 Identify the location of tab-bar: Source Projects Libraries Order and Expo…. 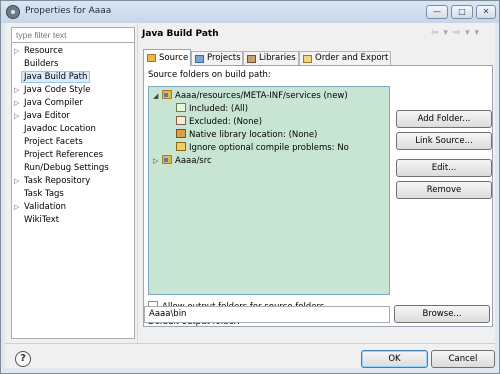
(315, 57).